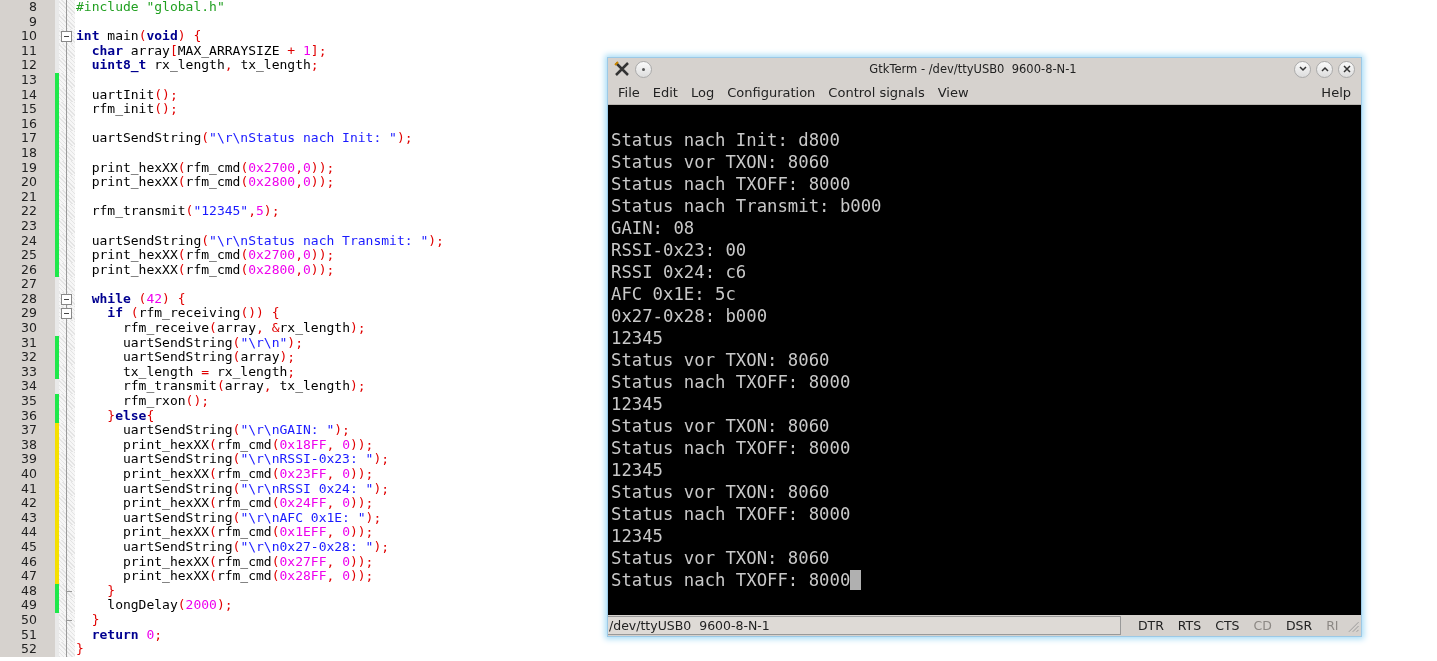 Image resolution: width=1437 pixels, height=661 pixels. What do you see at coordinates (122, 94) in the screenshot?
I see `code-text: uartInit` at bounding box center [122, 94].